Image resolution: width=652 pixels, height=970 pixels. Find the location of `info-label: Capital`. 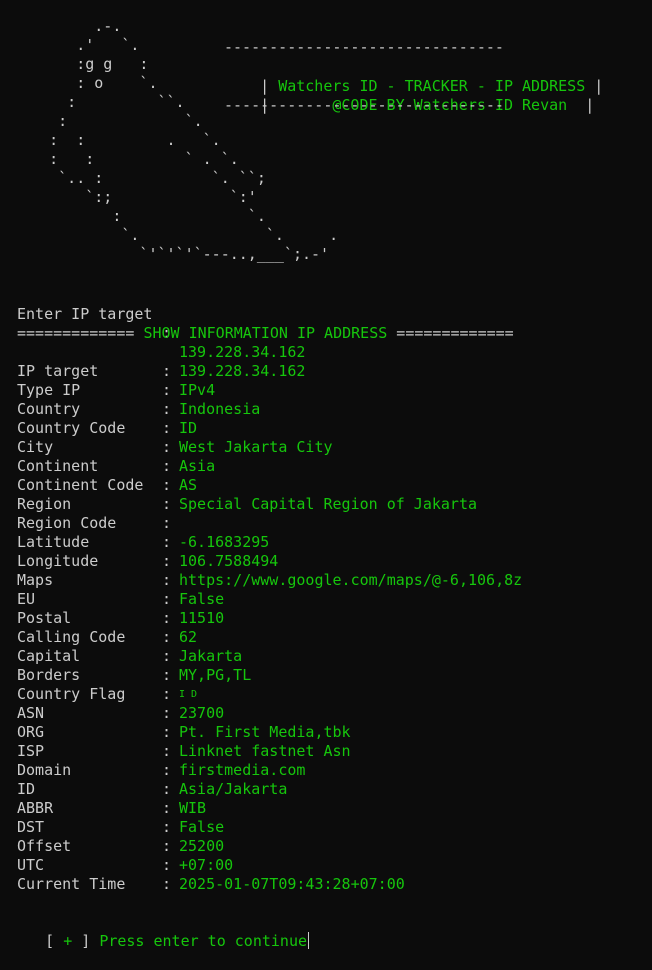

info-label: Capital is located at coordinates (49, 656).